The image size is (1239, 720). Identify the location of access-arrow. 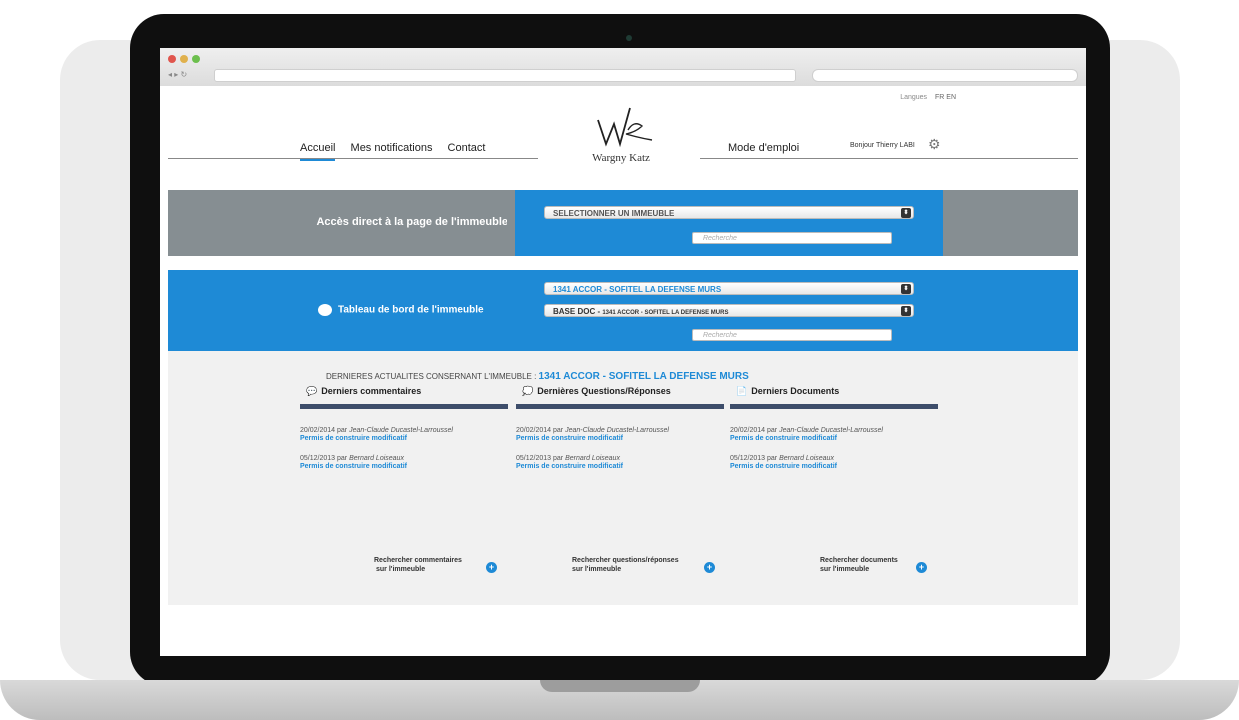
(511, 222).